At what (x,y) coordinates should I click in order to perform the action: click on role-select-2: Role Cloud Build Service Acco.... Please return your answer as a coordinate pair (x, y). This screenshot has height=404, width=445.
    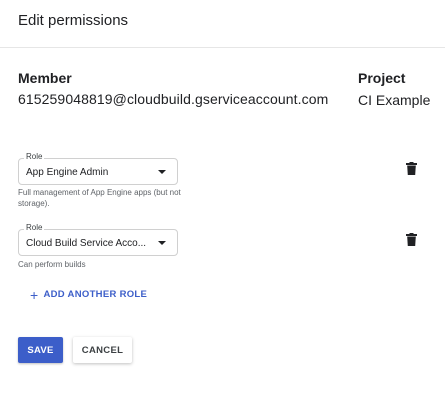
    Looking at the image, I should click on (98, 239).